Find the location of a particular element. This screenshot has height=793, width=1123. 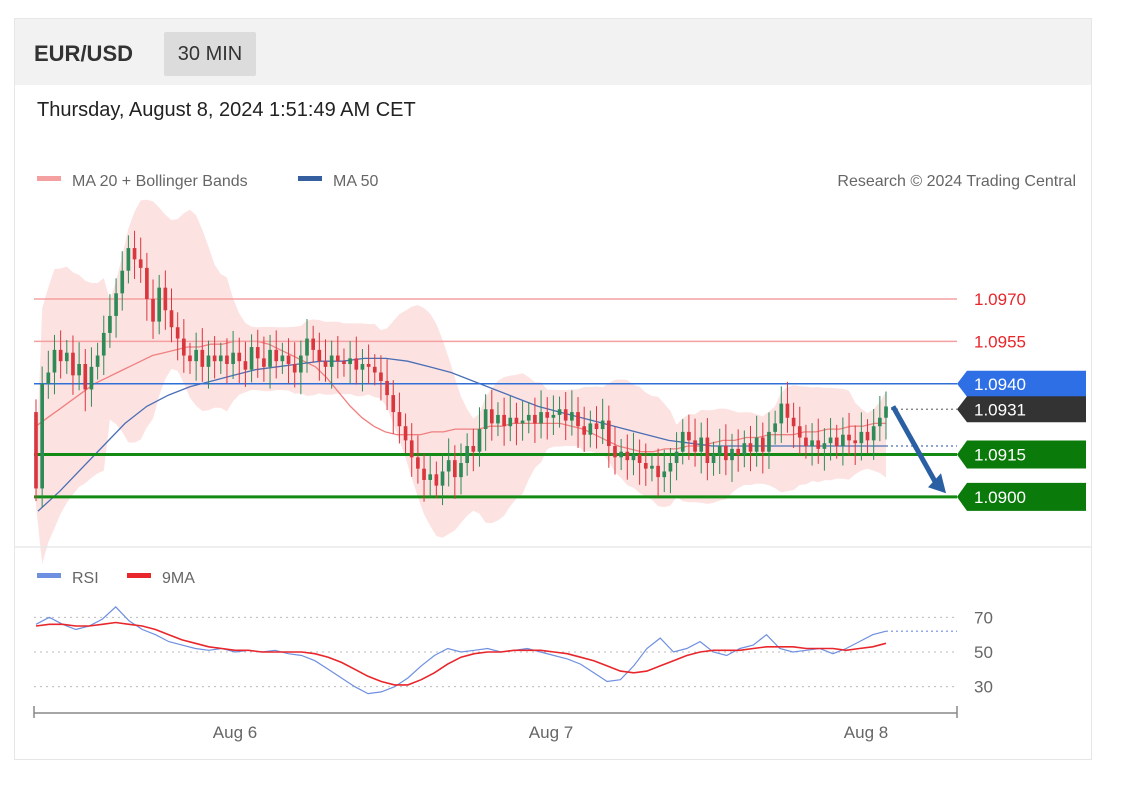

rsi-tick-label: 70 is located at coordinates (983, 617).